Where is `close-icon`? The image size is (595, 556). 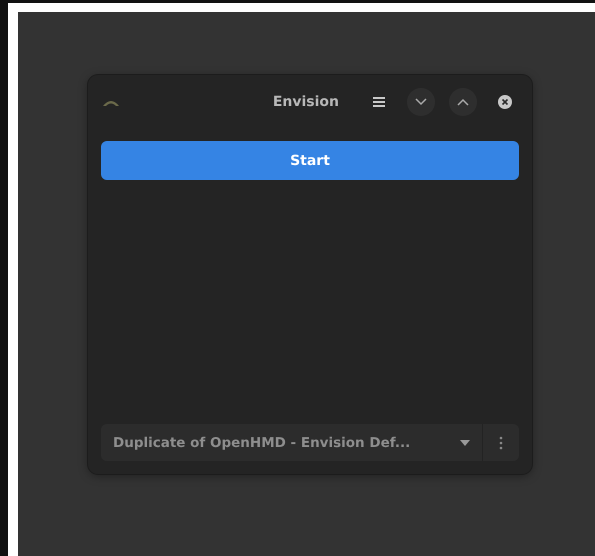
close-icon is located at coordinates (505, 102).